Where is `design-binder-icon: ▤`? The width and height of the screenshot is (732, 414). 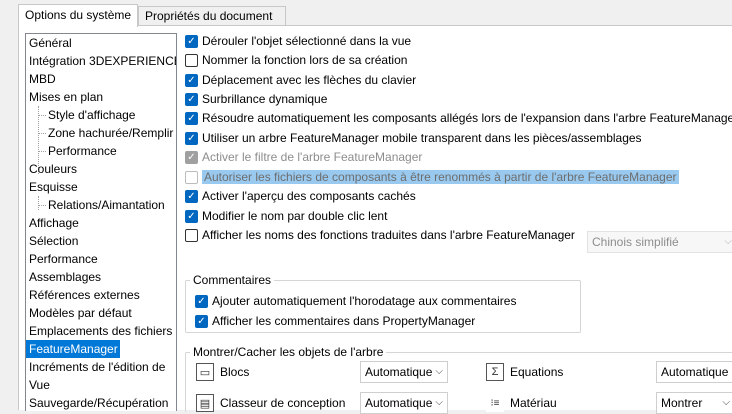 design-binder-icon: ▤ is located at coordinates (205, 403).